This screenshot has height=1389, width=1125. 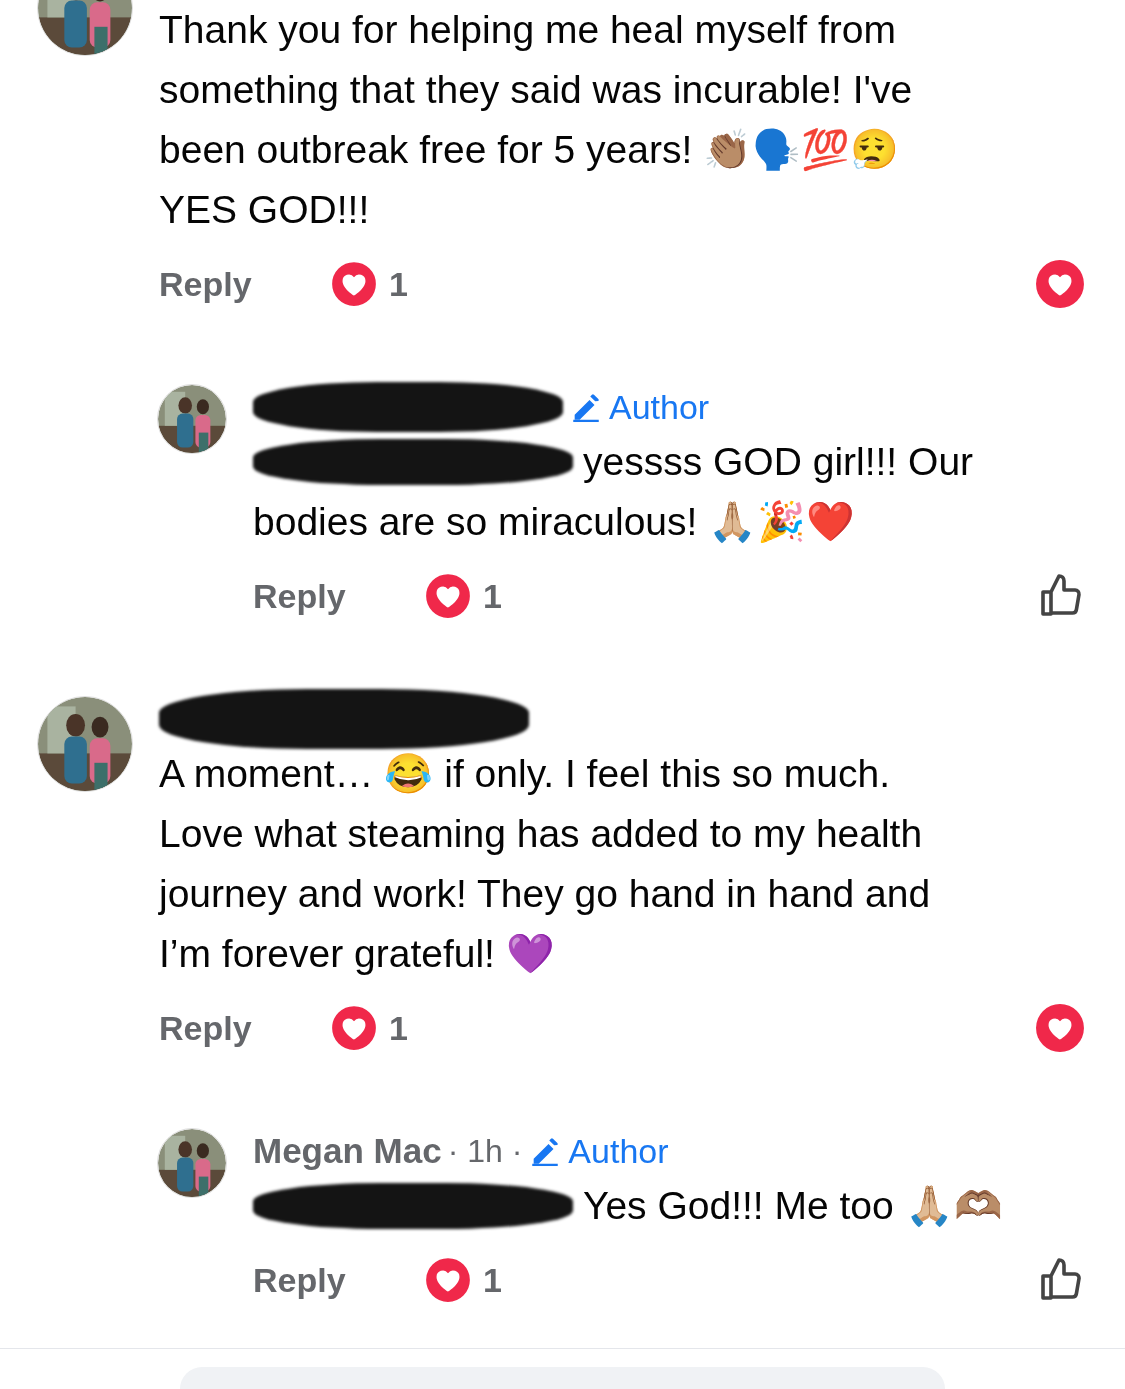 What do you see at coordinates (527, 30) in the screenshot?
I see `comment-text: Thank you for helping me heal myself from` at bounding box center [527, 30].